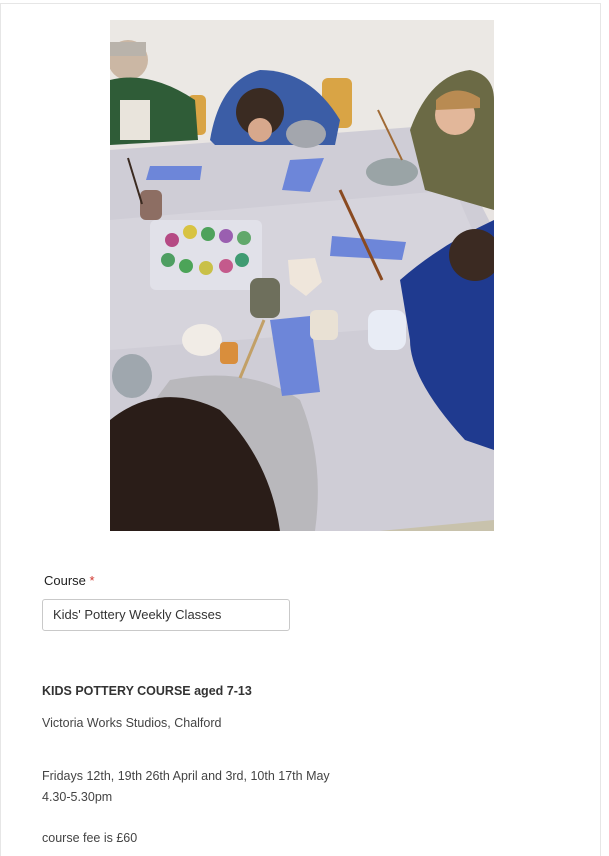 Image resolution: width=609 pixels, height=856 pixels. I want to click on course-title: KIDS POTTERY COURSE aged 7-13, so click(147, 691).